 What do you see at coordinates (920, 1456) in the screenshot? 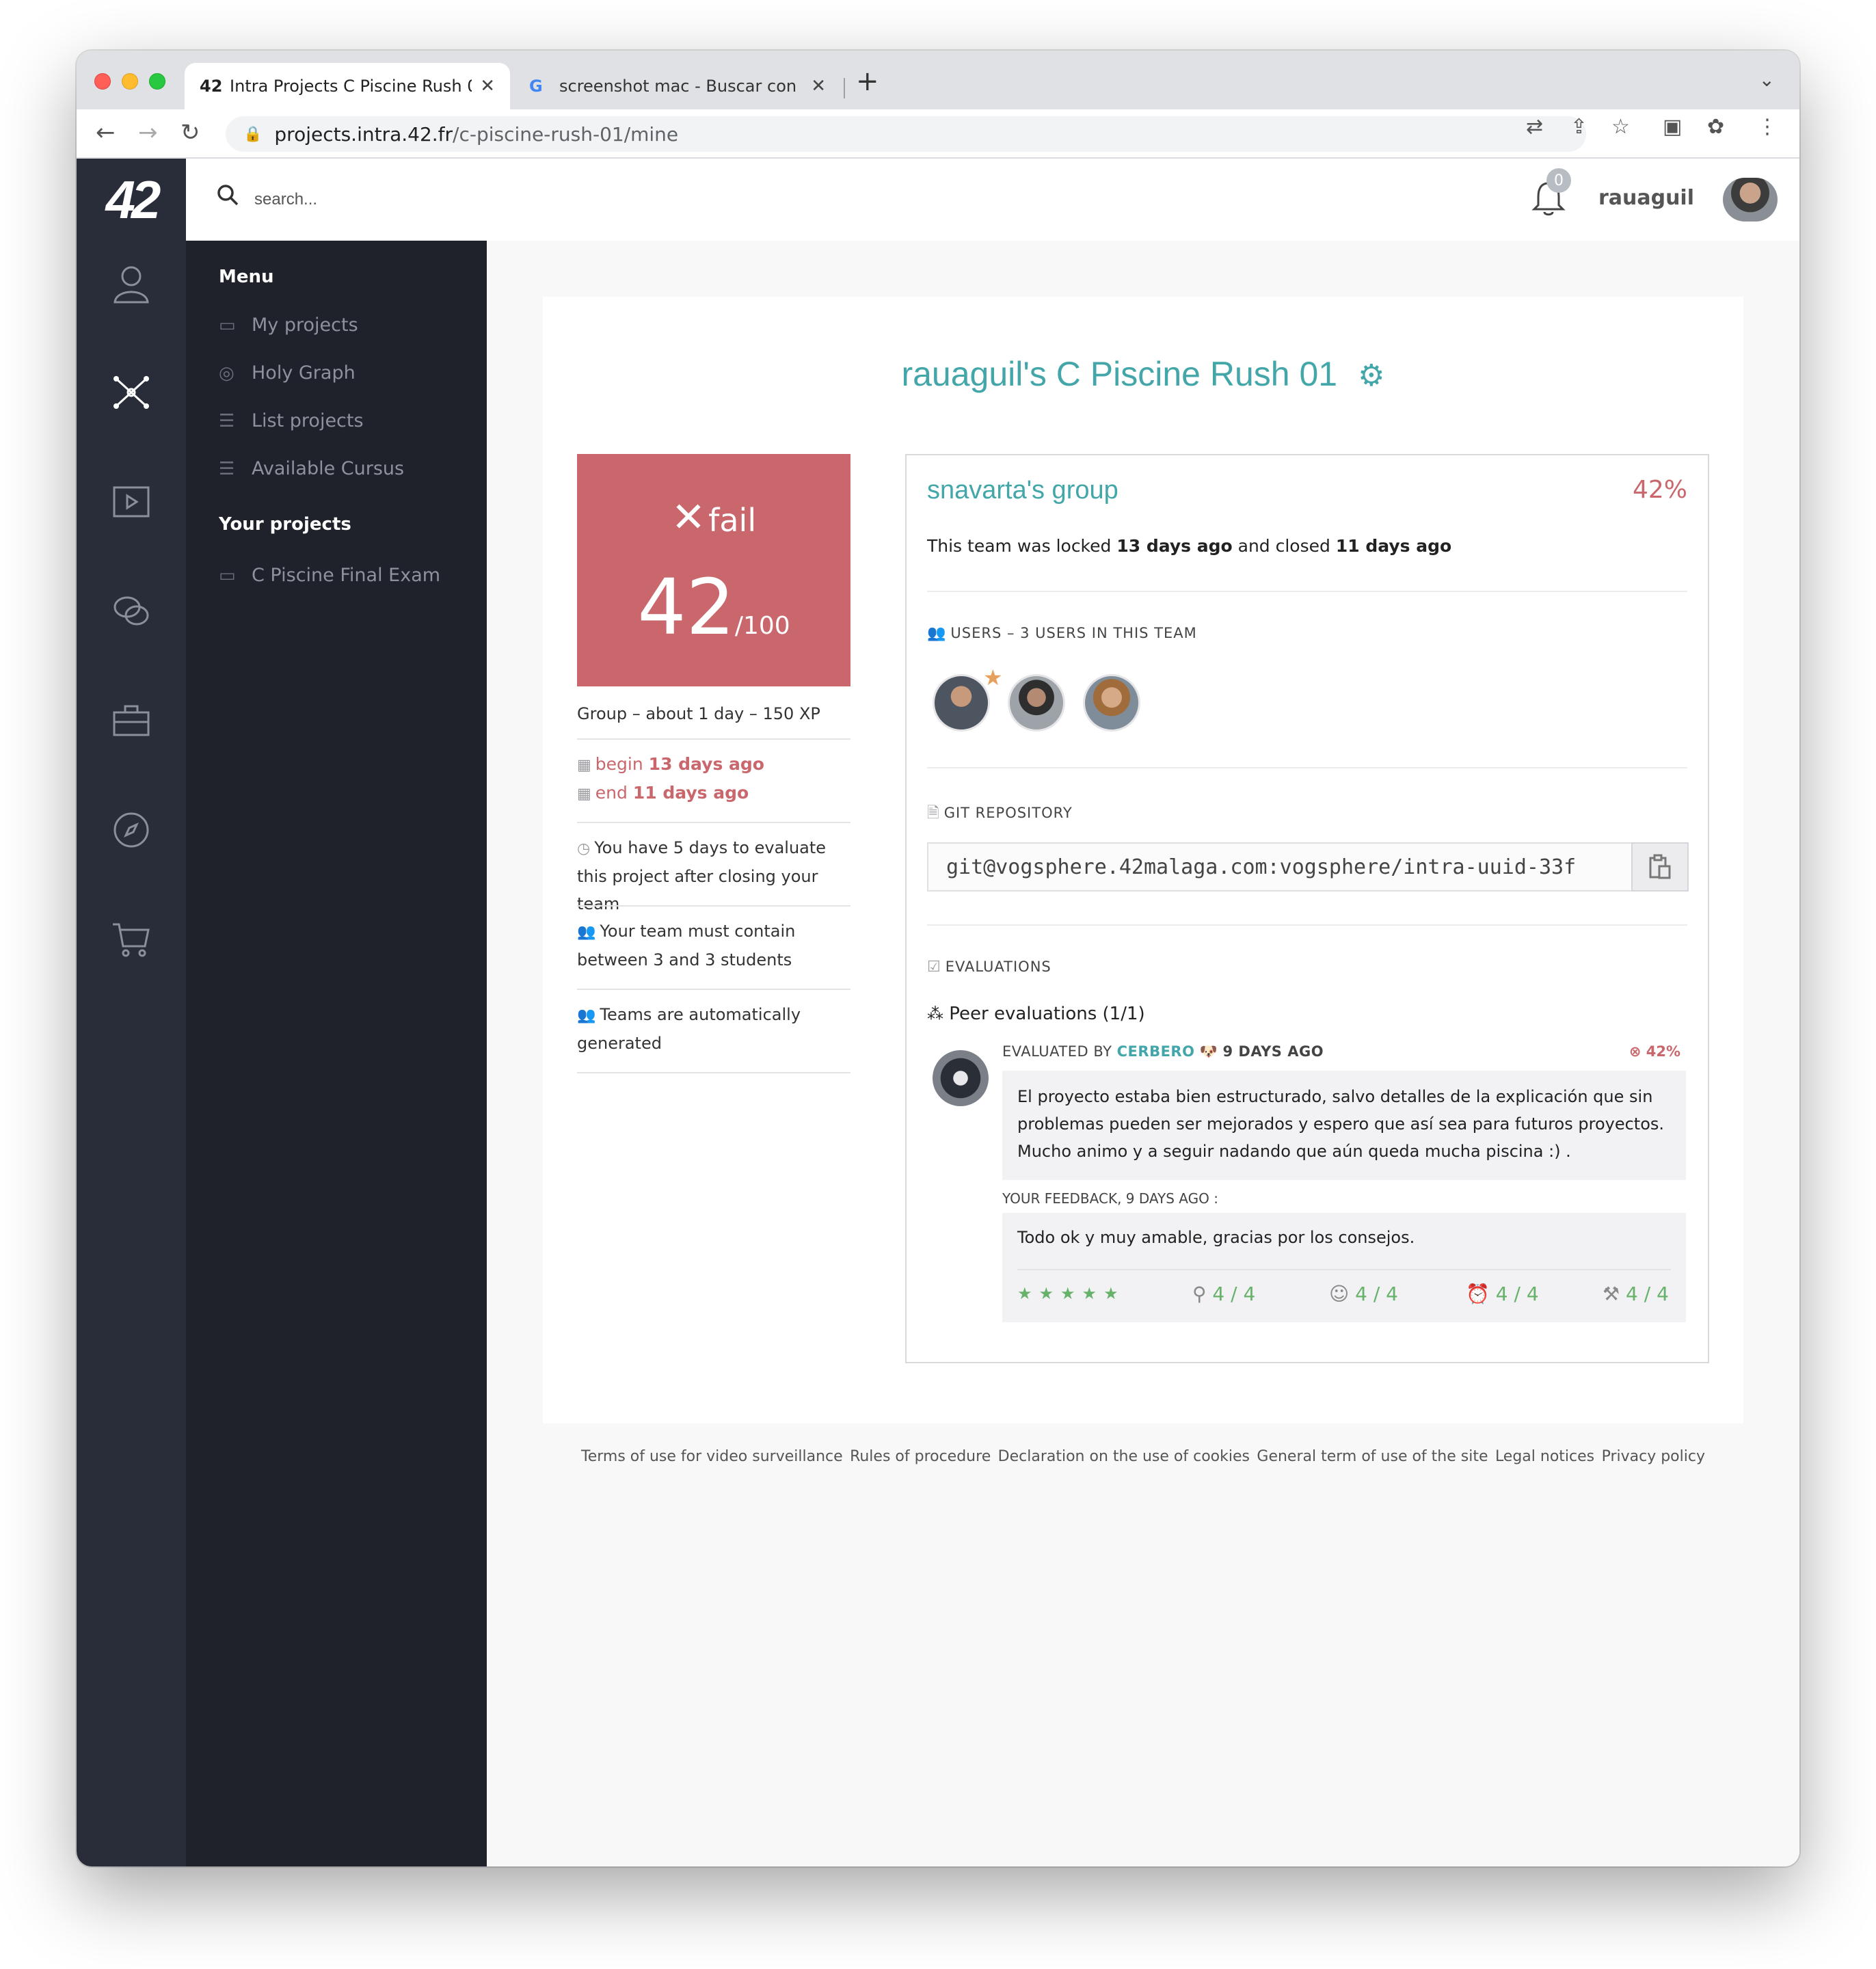
I see `footer-link: Rules of procedure` at bounding box center [920, 1456].